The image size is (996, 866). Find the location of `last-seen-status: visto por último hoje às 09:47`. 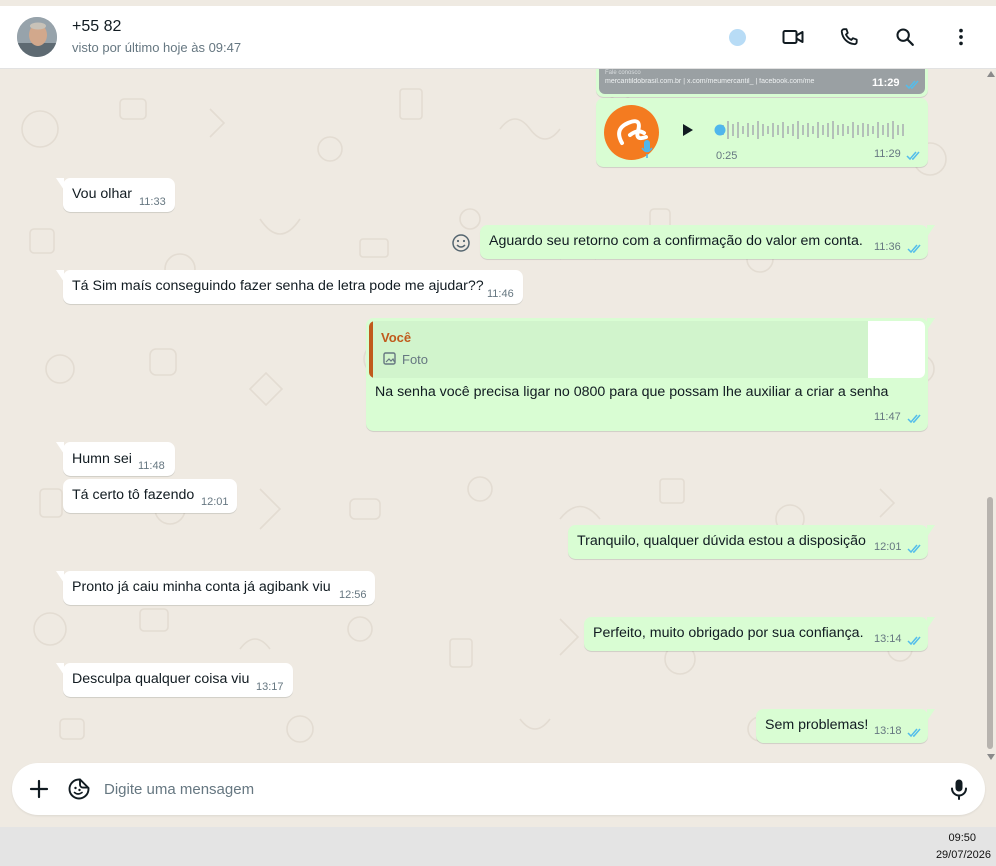

last-seen-status: visto por último hoje às 09:47 is located at coordinates (157, 47).